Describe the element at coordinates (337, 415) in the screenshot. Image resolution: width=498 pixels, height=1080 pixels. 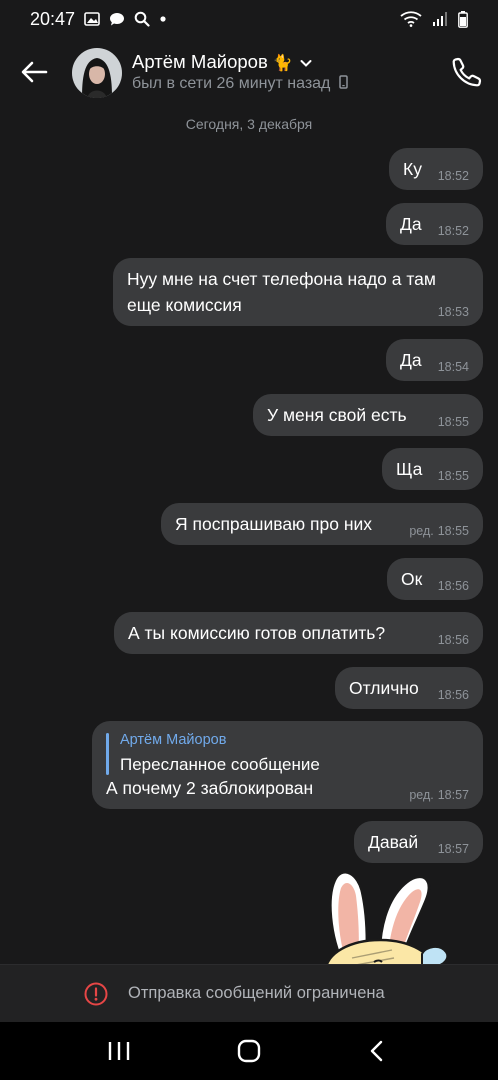
I see `message-text: У меня свой есть` at that location.